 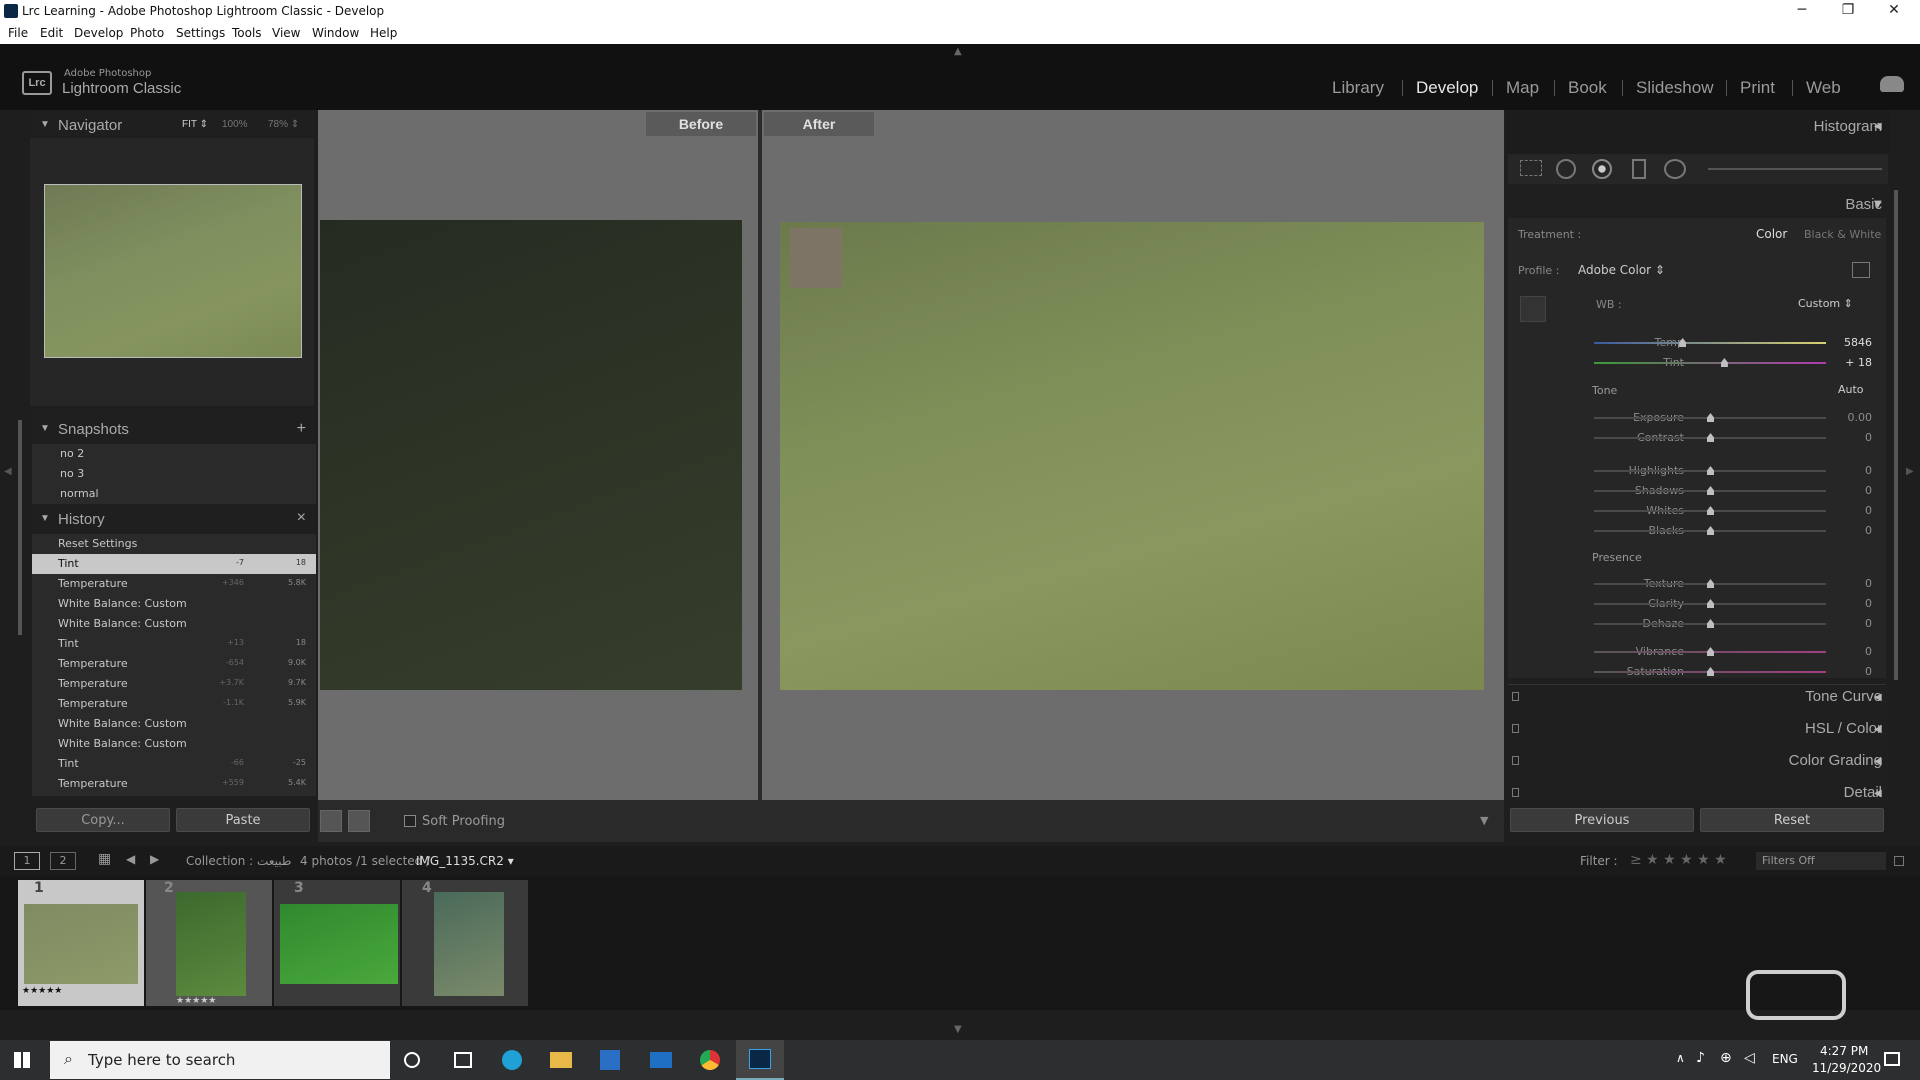 I want to click on grid-icon: ▦, so click(x=104, y=859).